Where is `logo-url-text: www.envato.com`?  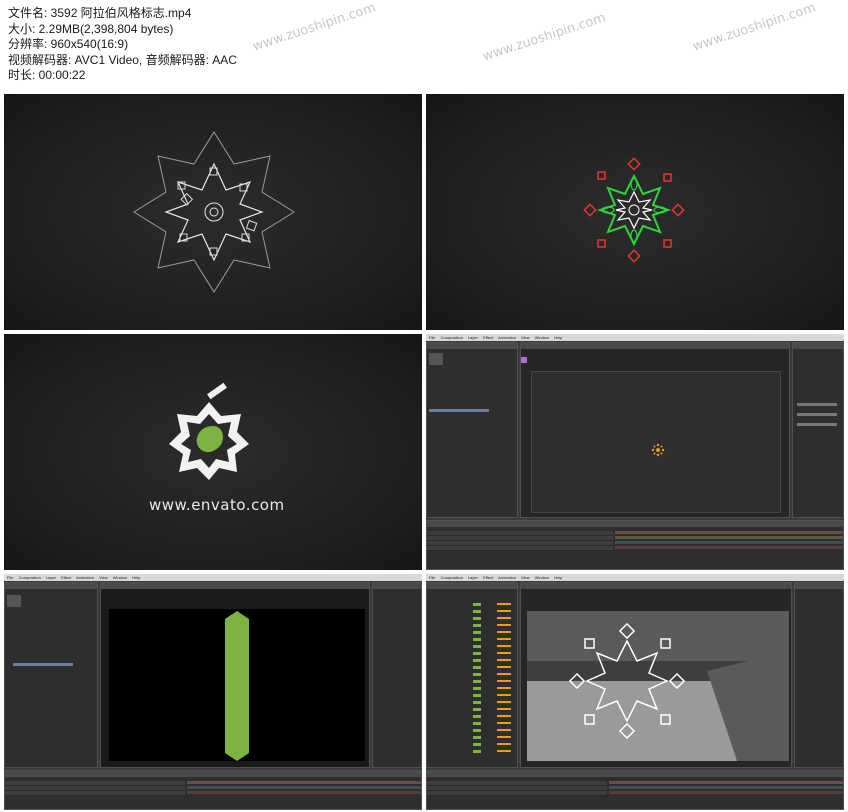
logo-url-text: www.envato.com is located at coordinates (217, 505).